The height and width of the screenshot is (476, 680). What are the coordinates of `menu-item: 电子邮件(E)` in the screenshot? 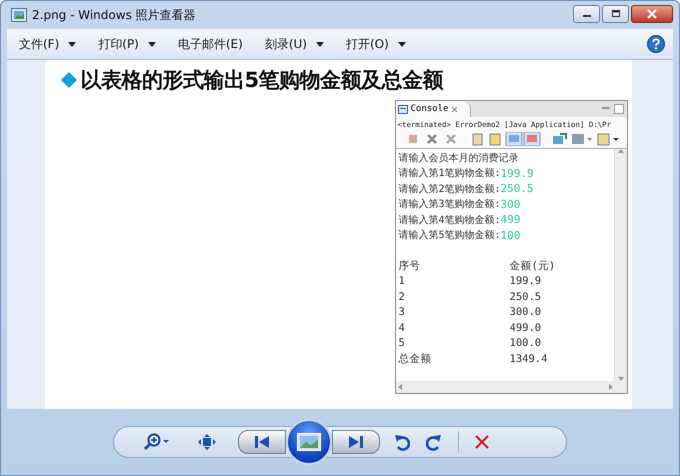 It's located at (210, 44).